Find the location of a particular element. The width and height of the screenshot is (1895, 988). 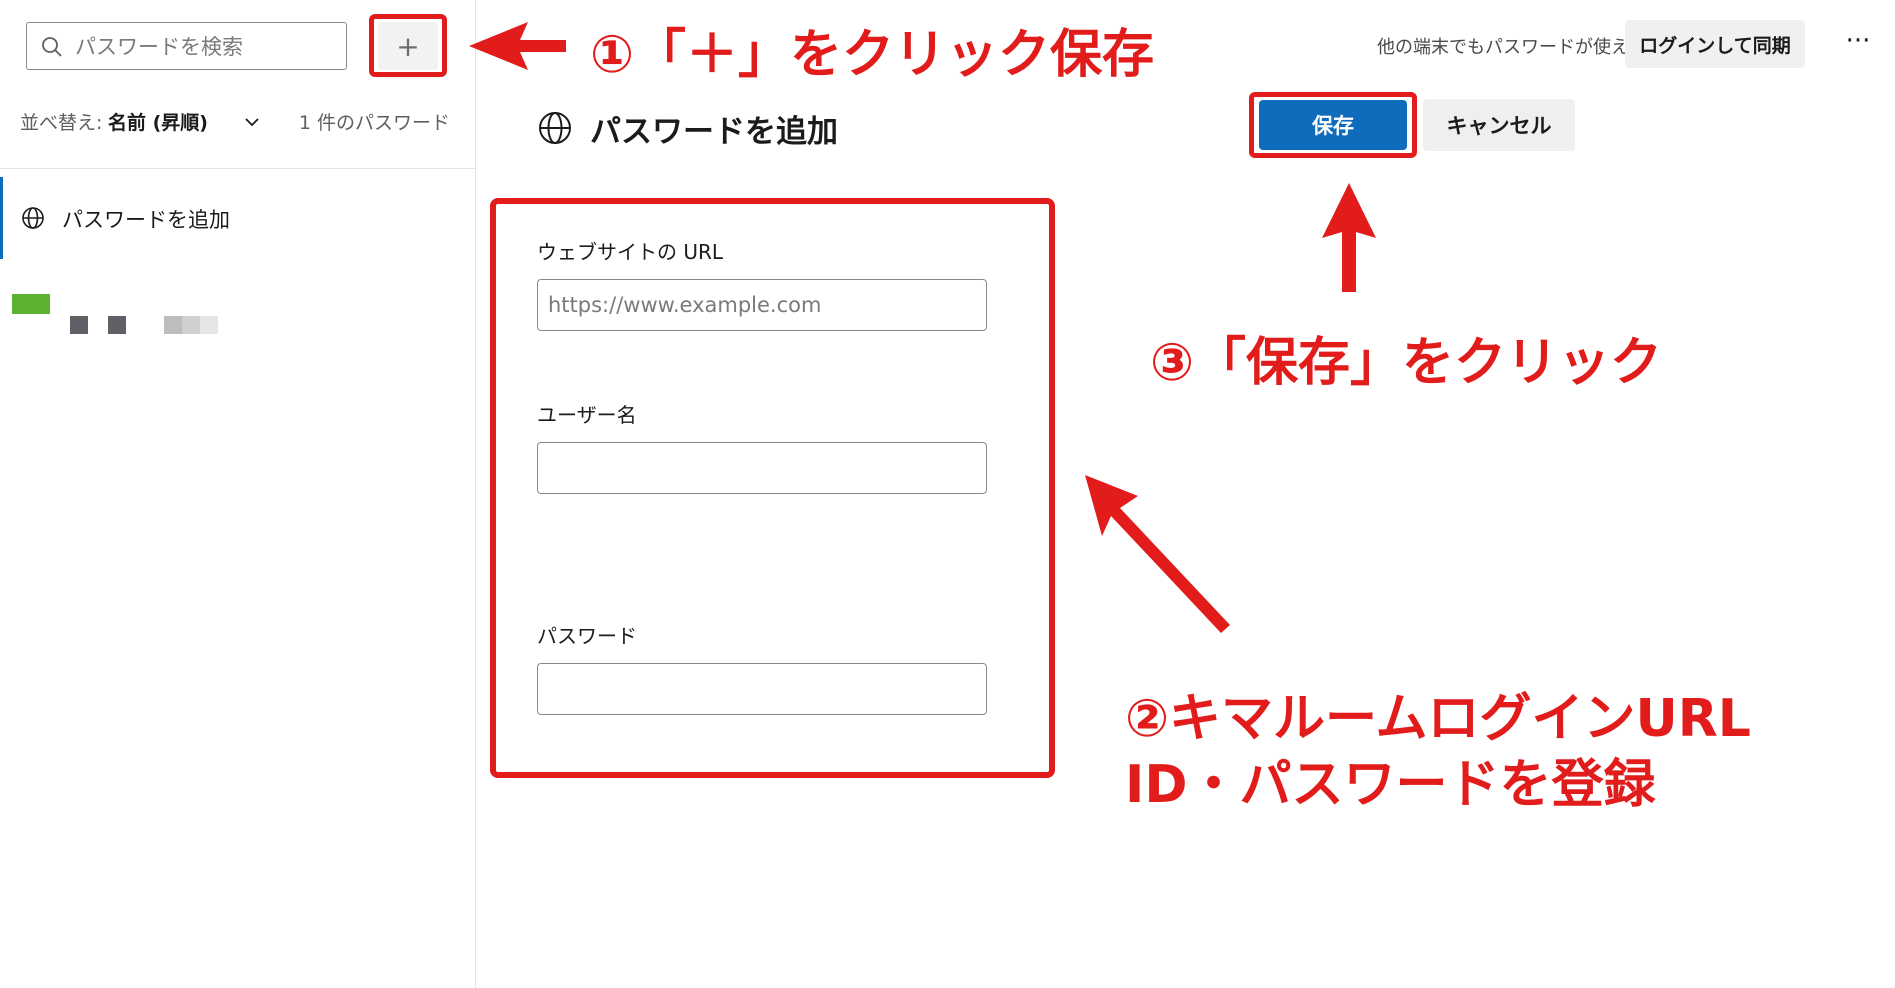

selection-indicator is located at coordinates (1, 218).